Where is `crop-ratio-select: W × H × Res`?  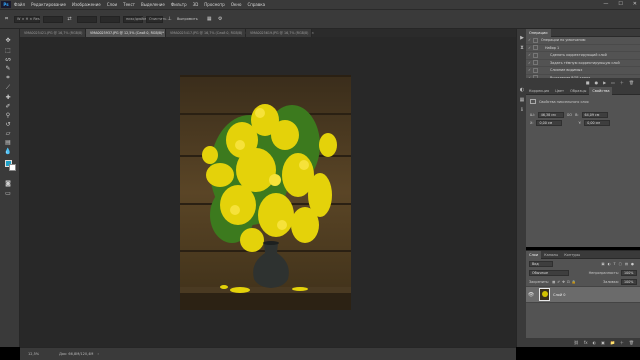 crop-ratio-select: W × H × Res is located at coordinates (27, 19).